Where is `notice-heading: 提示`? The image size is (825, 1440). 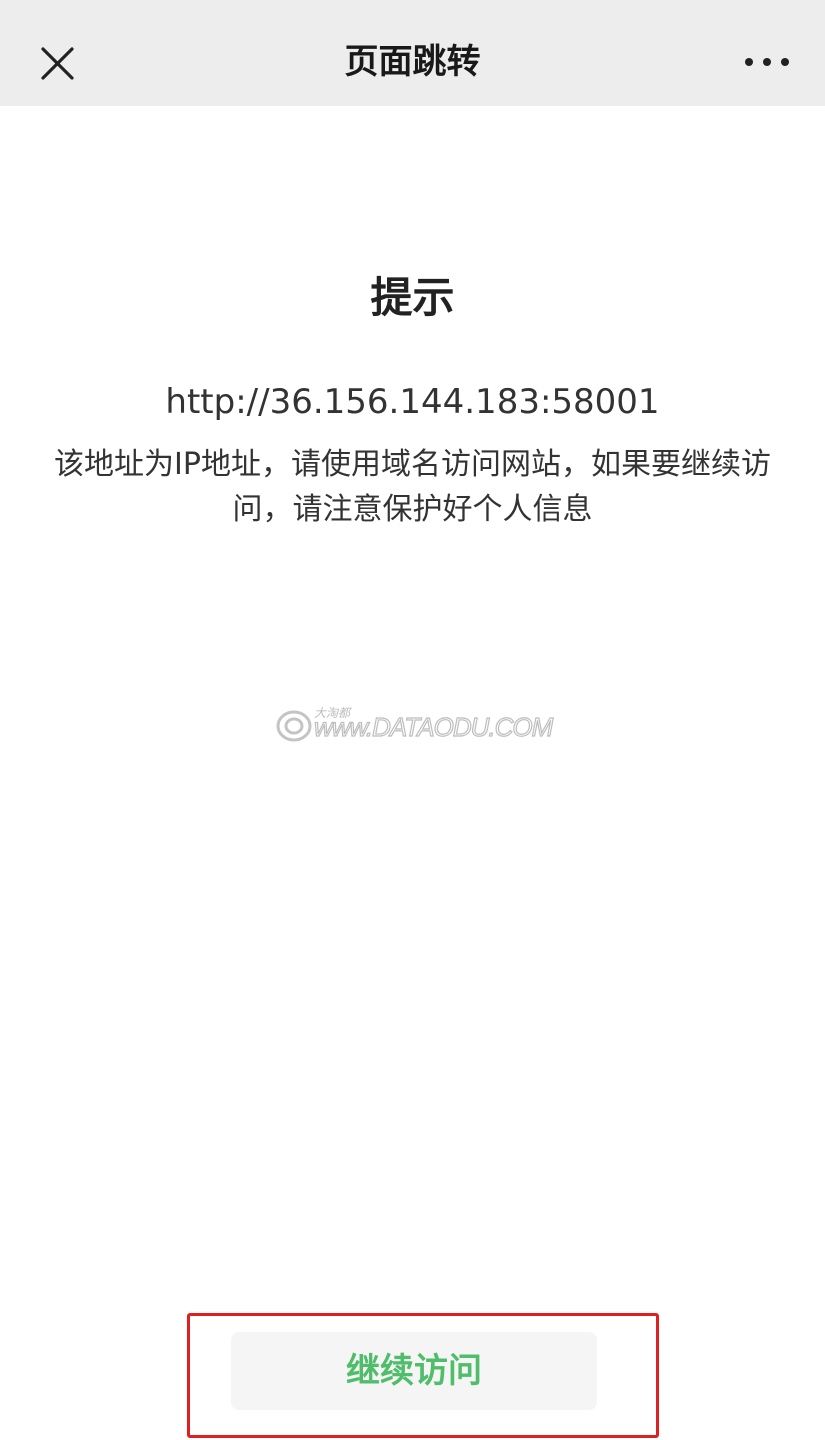 notice-heading: 提示 is located at coordinates (412, 297).